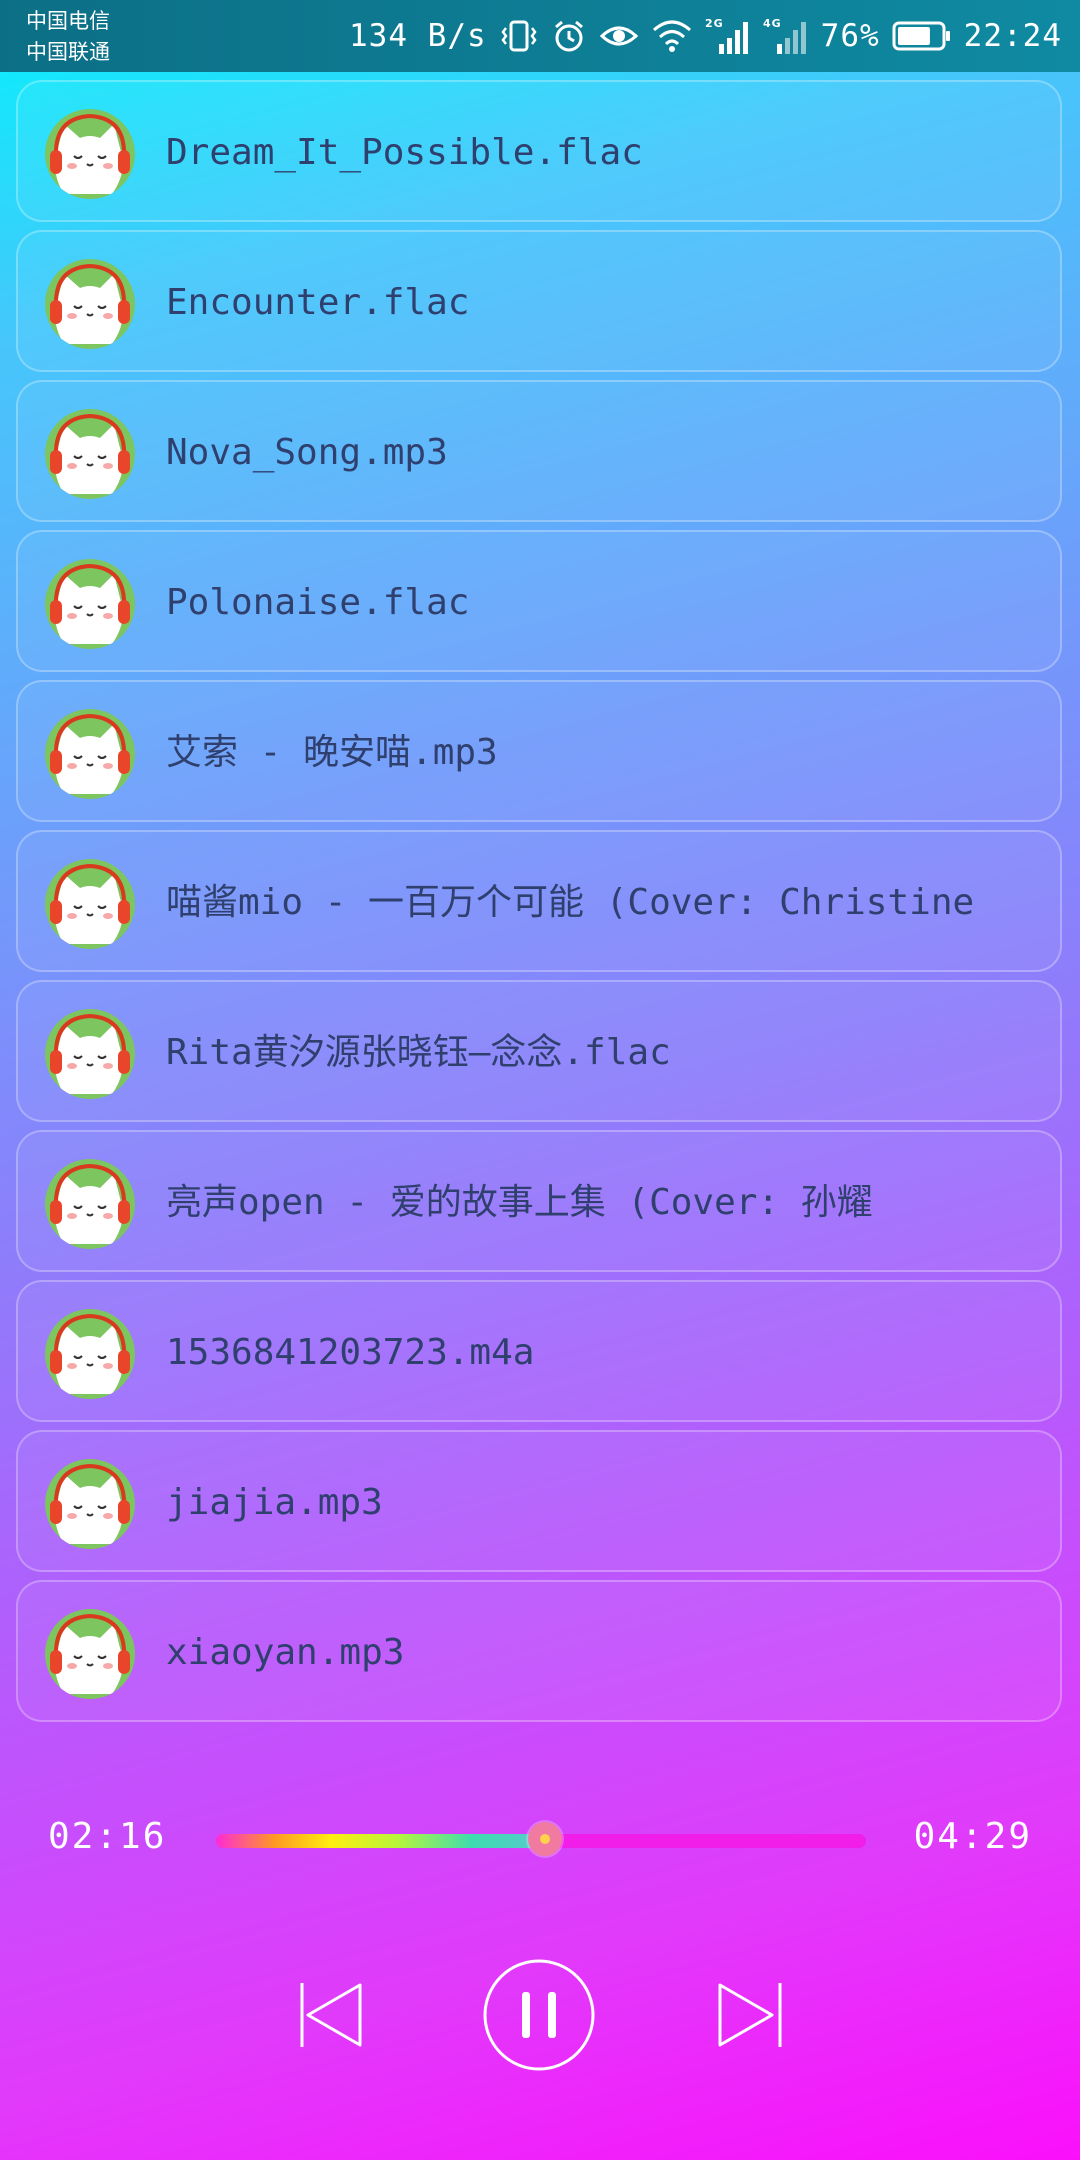 Image resolution: width=1080 pixels, height=2160 pixels. What do you see at coordinates (714, 23) in the screenshot?
I see `svg-text: 2G` at bounding box center [714, 23].